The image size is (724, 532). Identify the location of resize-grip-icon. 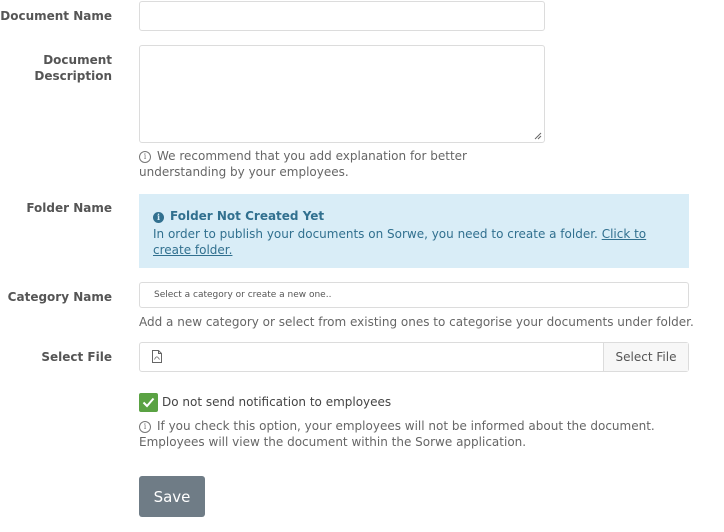
(538, 136).